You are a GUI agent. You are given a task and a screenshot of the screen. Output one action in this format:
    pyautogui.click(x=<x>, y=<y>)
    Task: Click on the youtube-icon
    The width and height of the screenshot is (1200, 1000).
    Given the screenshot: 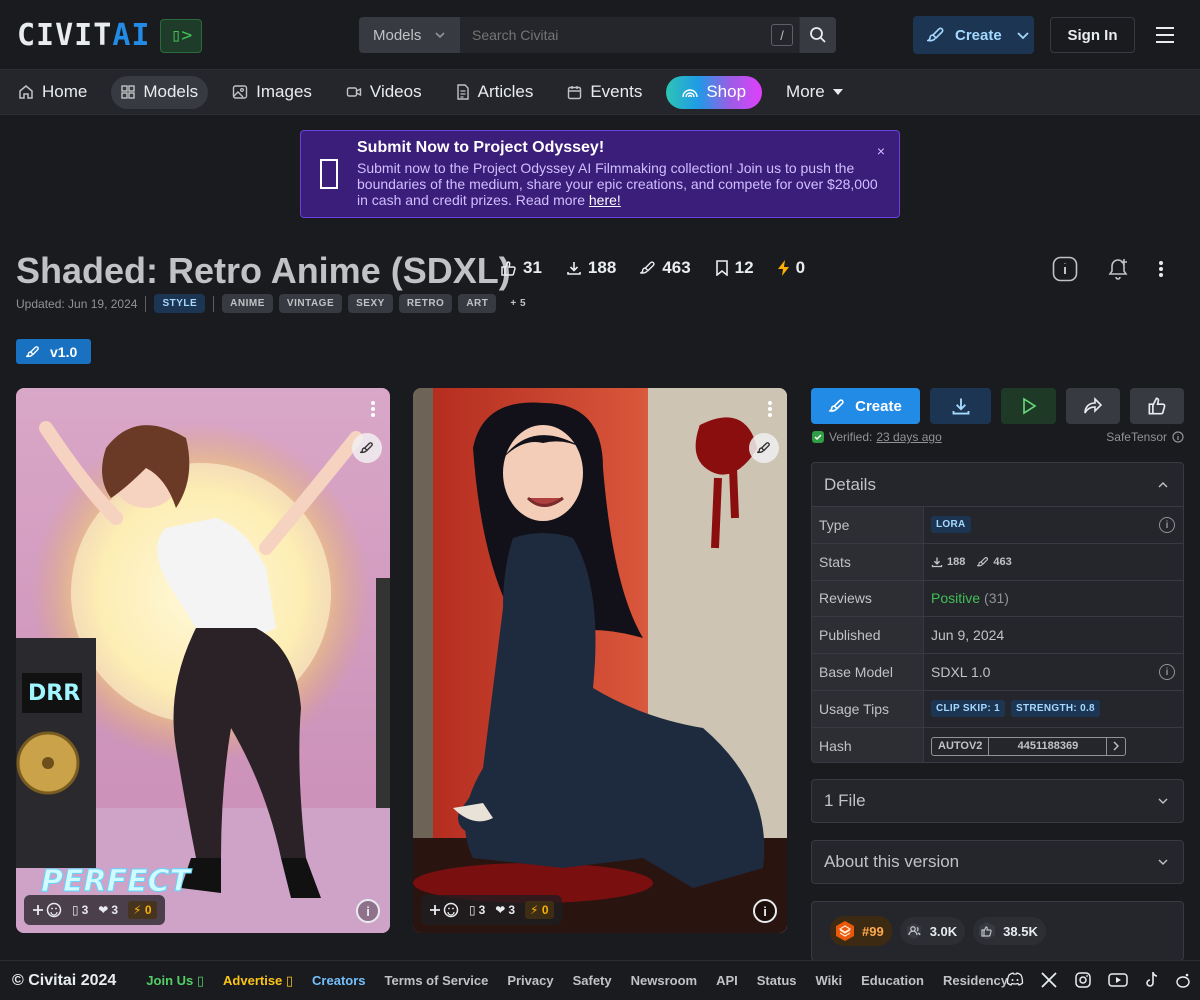 What is the action you would take?
    pyautogui.click(x=1118, y=980)
    